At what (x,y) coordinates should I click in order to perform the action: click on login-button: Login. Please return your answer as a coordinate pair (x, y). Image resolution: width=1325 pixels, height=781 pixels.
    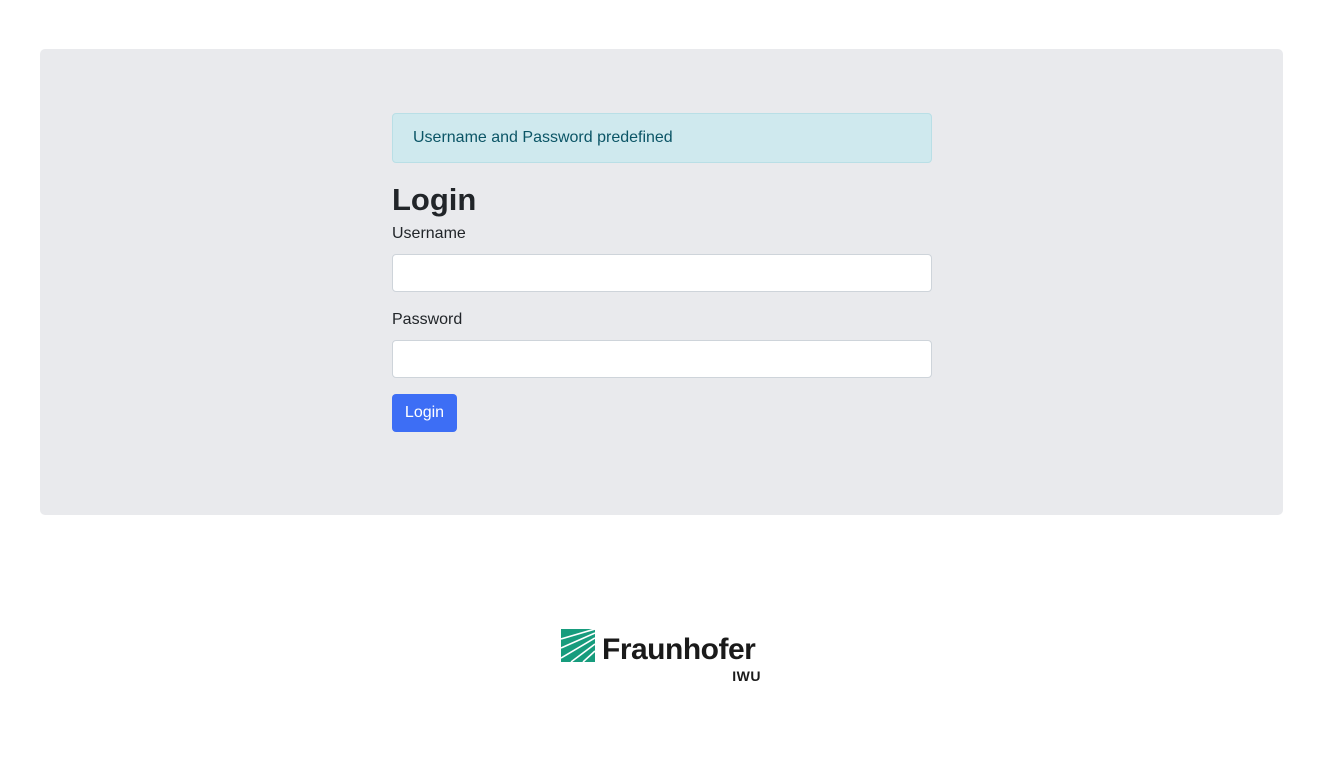
    Looking at the image, I should click on (424, 413).